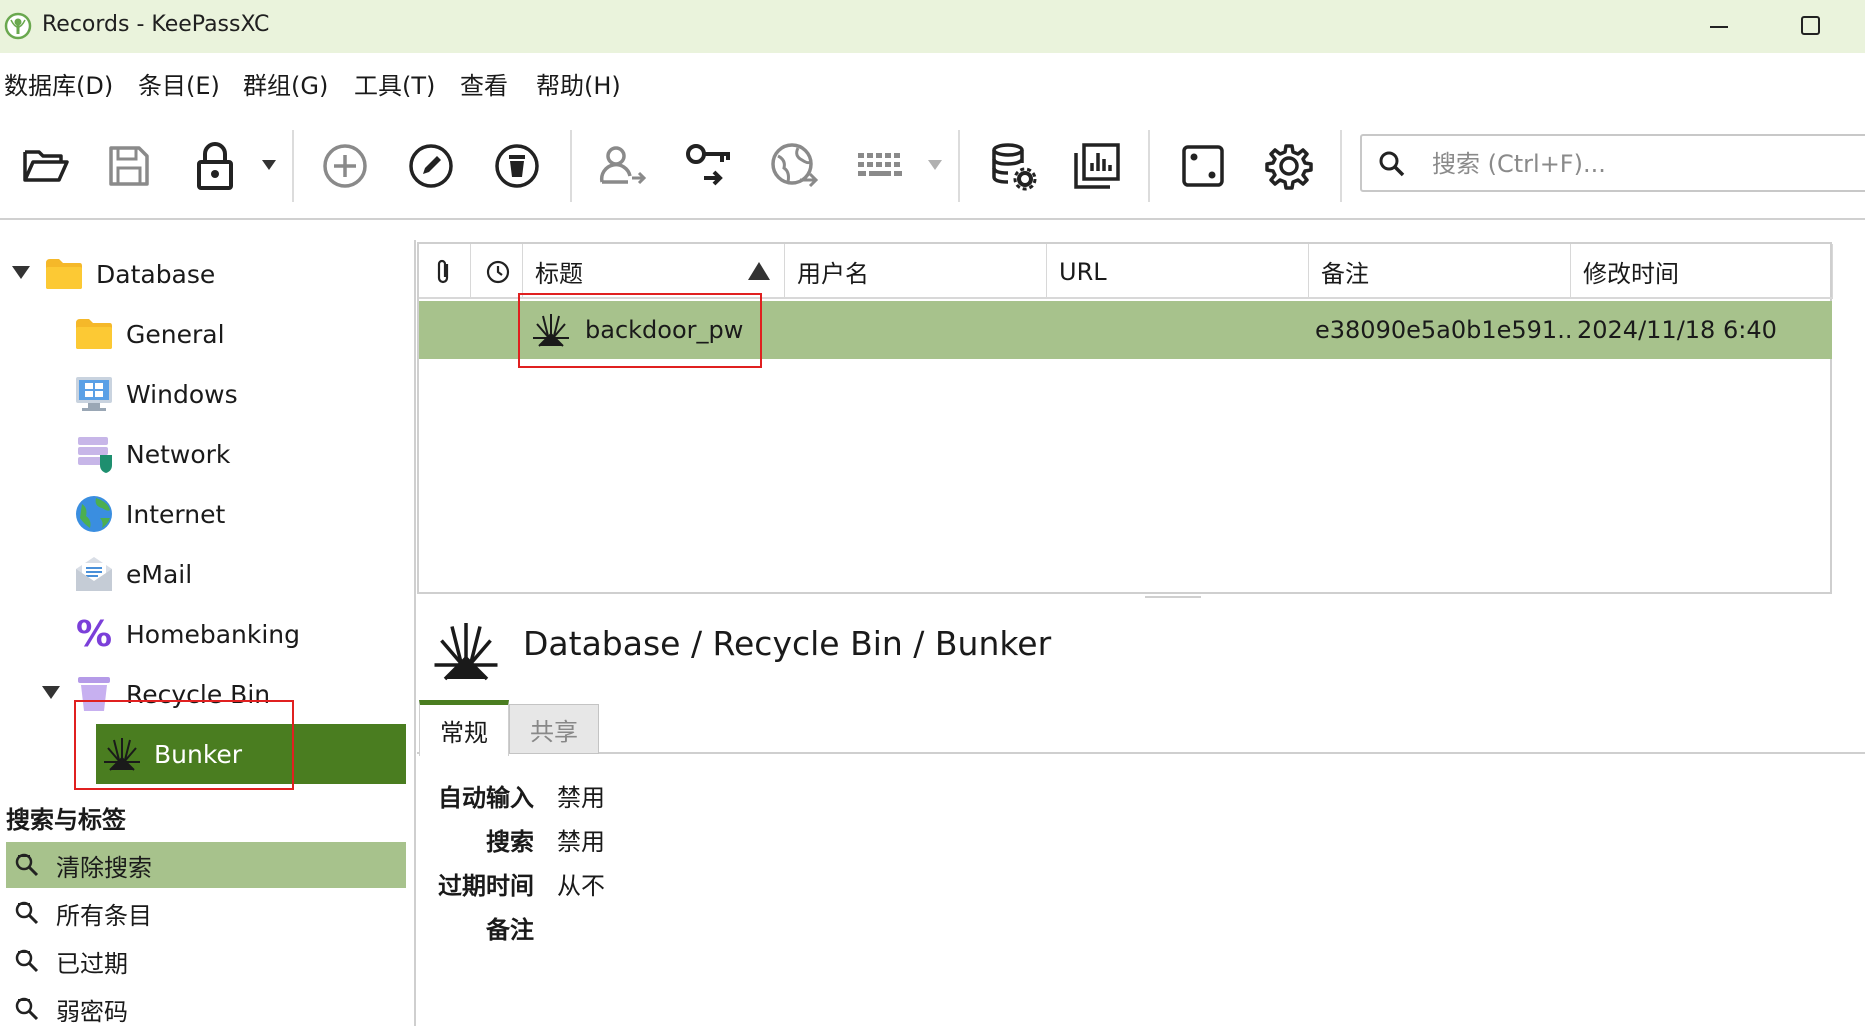  I want to click on field-notes-label: 备注, so click(510, 930).